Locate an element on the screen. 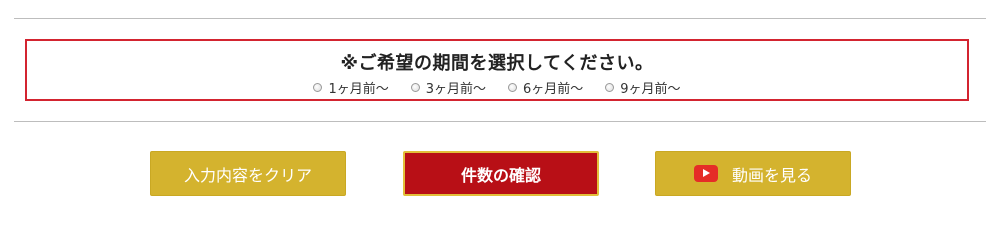 This screenshot has width=1000, height=240. watch-video-label: 動画を見る is located at coordinates (771, 175).